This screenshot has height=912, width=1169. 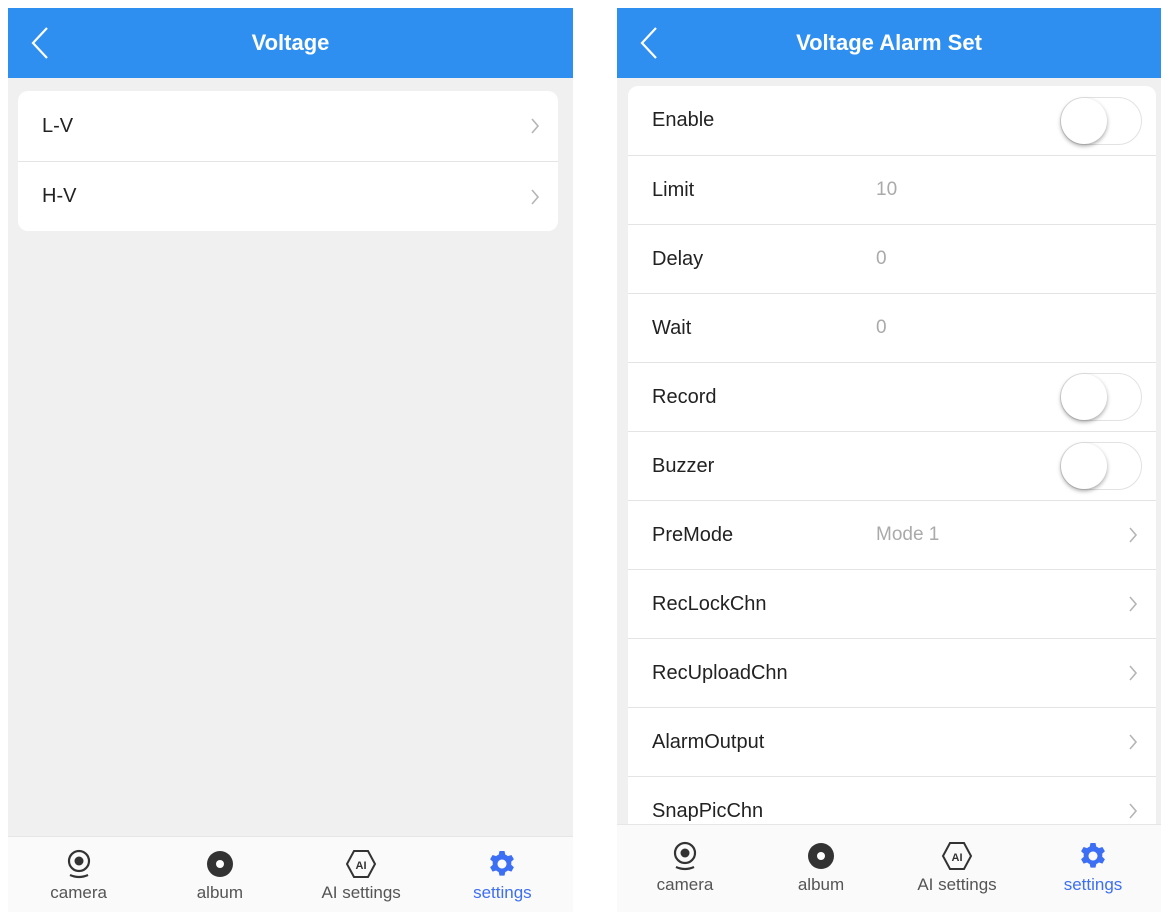 I want to click on setting-row-premode: PreMode Mode 1, so click(x=892, y=534).